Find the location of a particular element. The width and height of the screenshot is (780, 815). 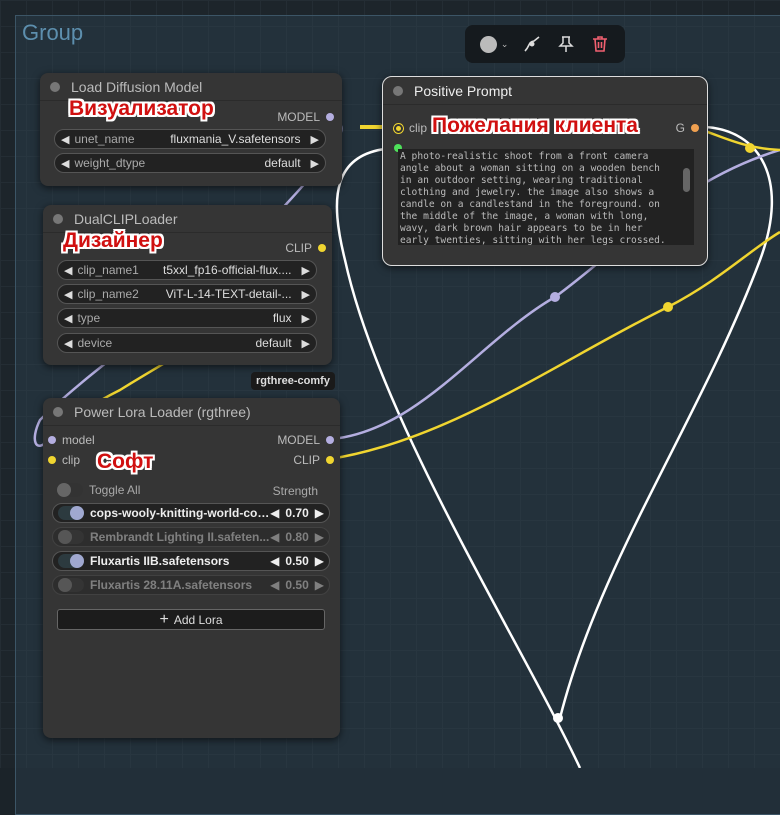

group-title: Group is located at coordinates (52, 33).